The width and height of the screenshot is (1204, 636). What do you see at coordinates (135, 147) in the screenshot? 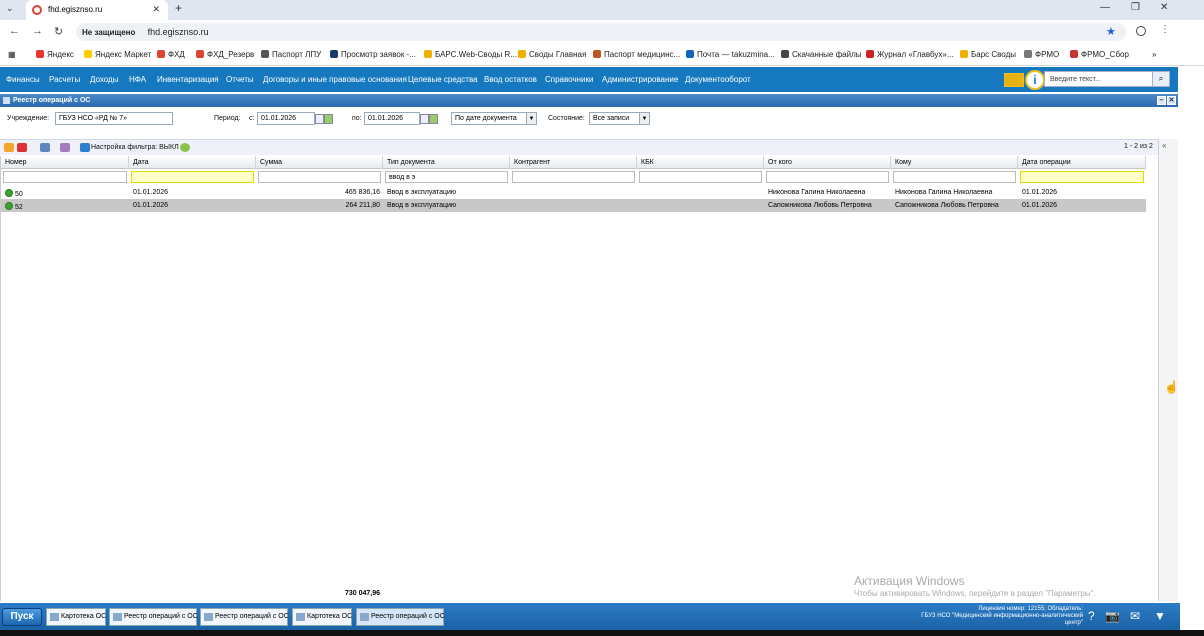
I see `filter-settings-toggle: Настройка фильтра: ВЫКЛ` at bounding box center [135, 147].